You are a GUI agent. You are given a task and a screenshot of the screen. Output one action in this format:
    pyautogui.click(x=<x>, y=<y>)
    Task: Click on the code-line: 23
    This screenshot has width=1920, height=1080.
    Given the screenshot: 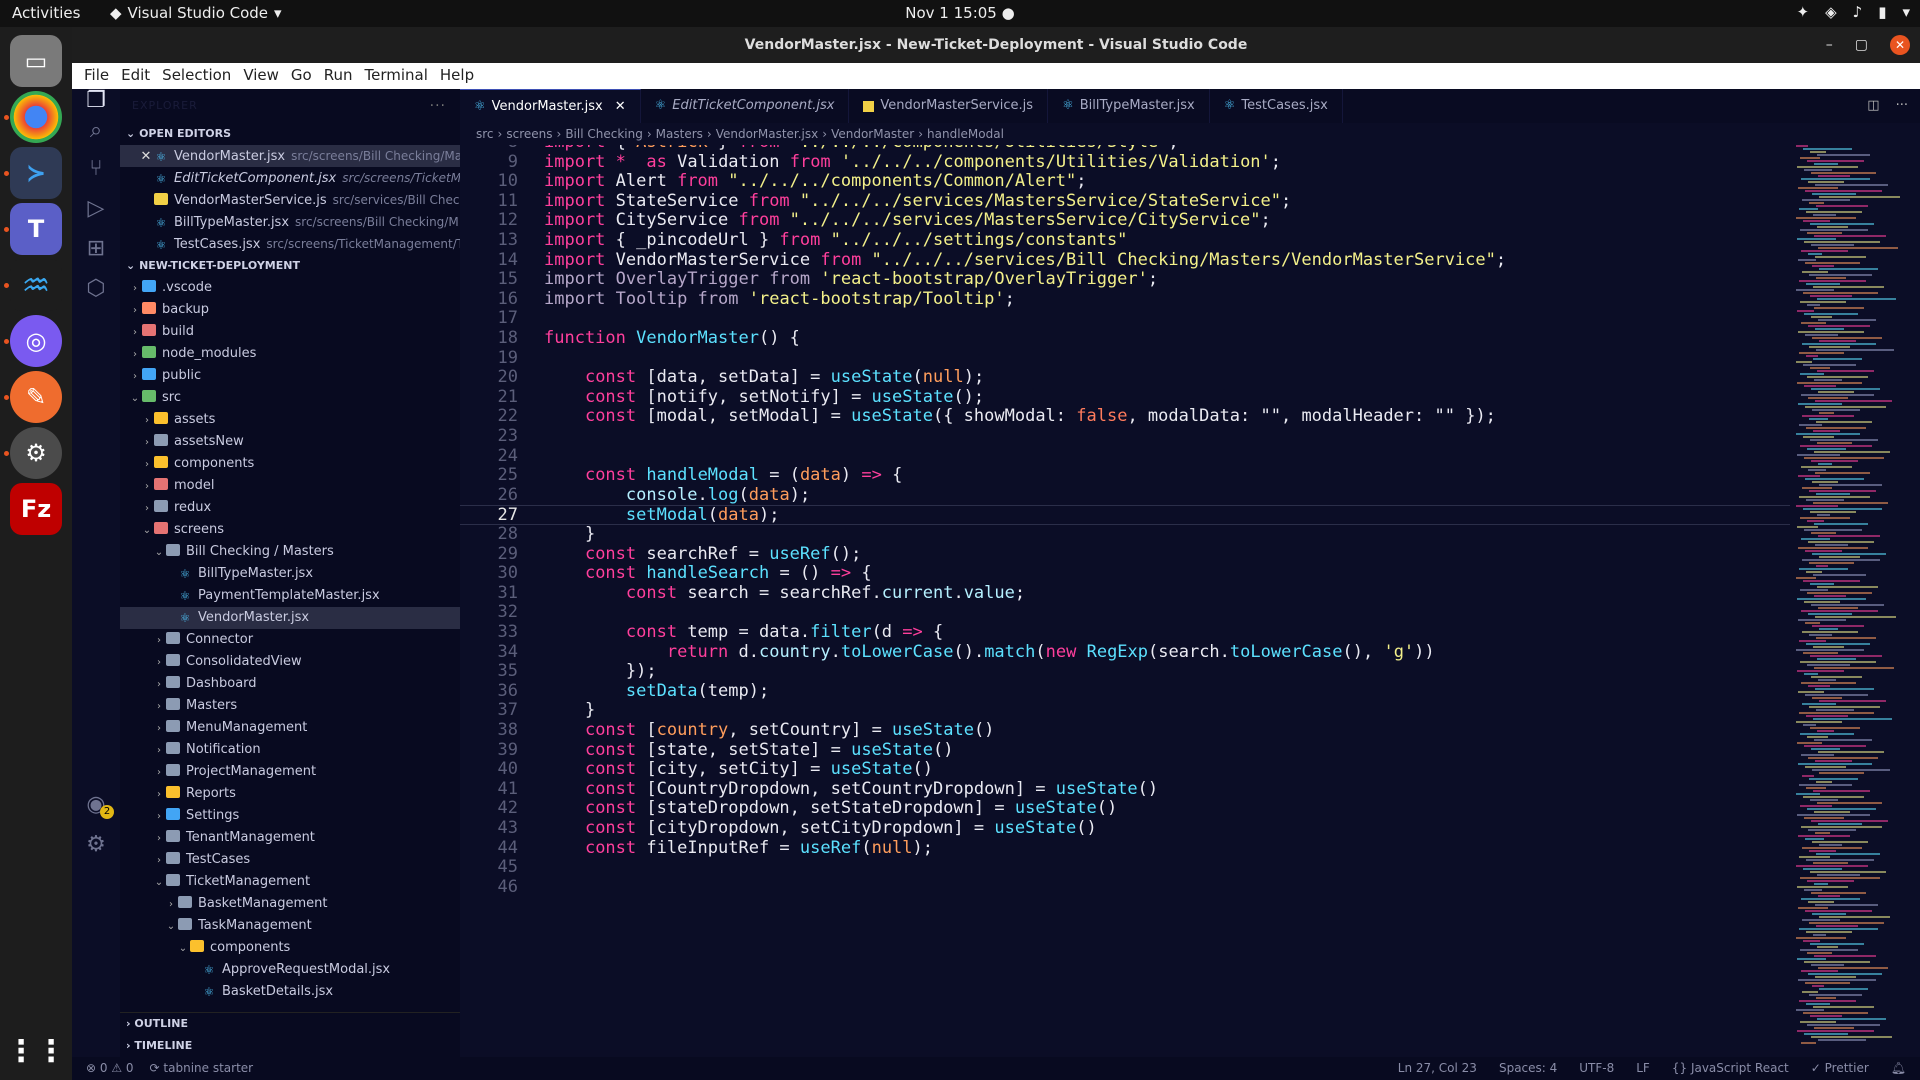 What is the action you would take?
    pyautogui.click(x=1125, y=436)
    